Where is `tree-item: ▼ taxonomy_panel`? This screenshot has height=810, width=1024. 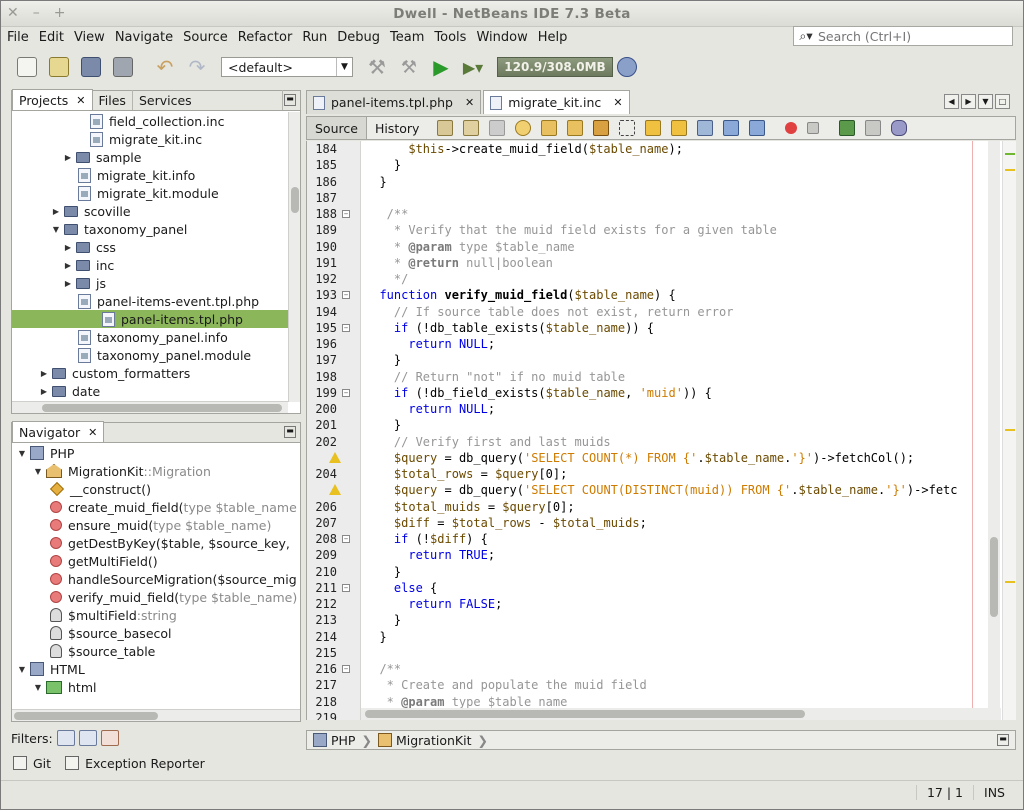
tree-item: ▼ taxonomy_panel is located at coordinates (118, 229).